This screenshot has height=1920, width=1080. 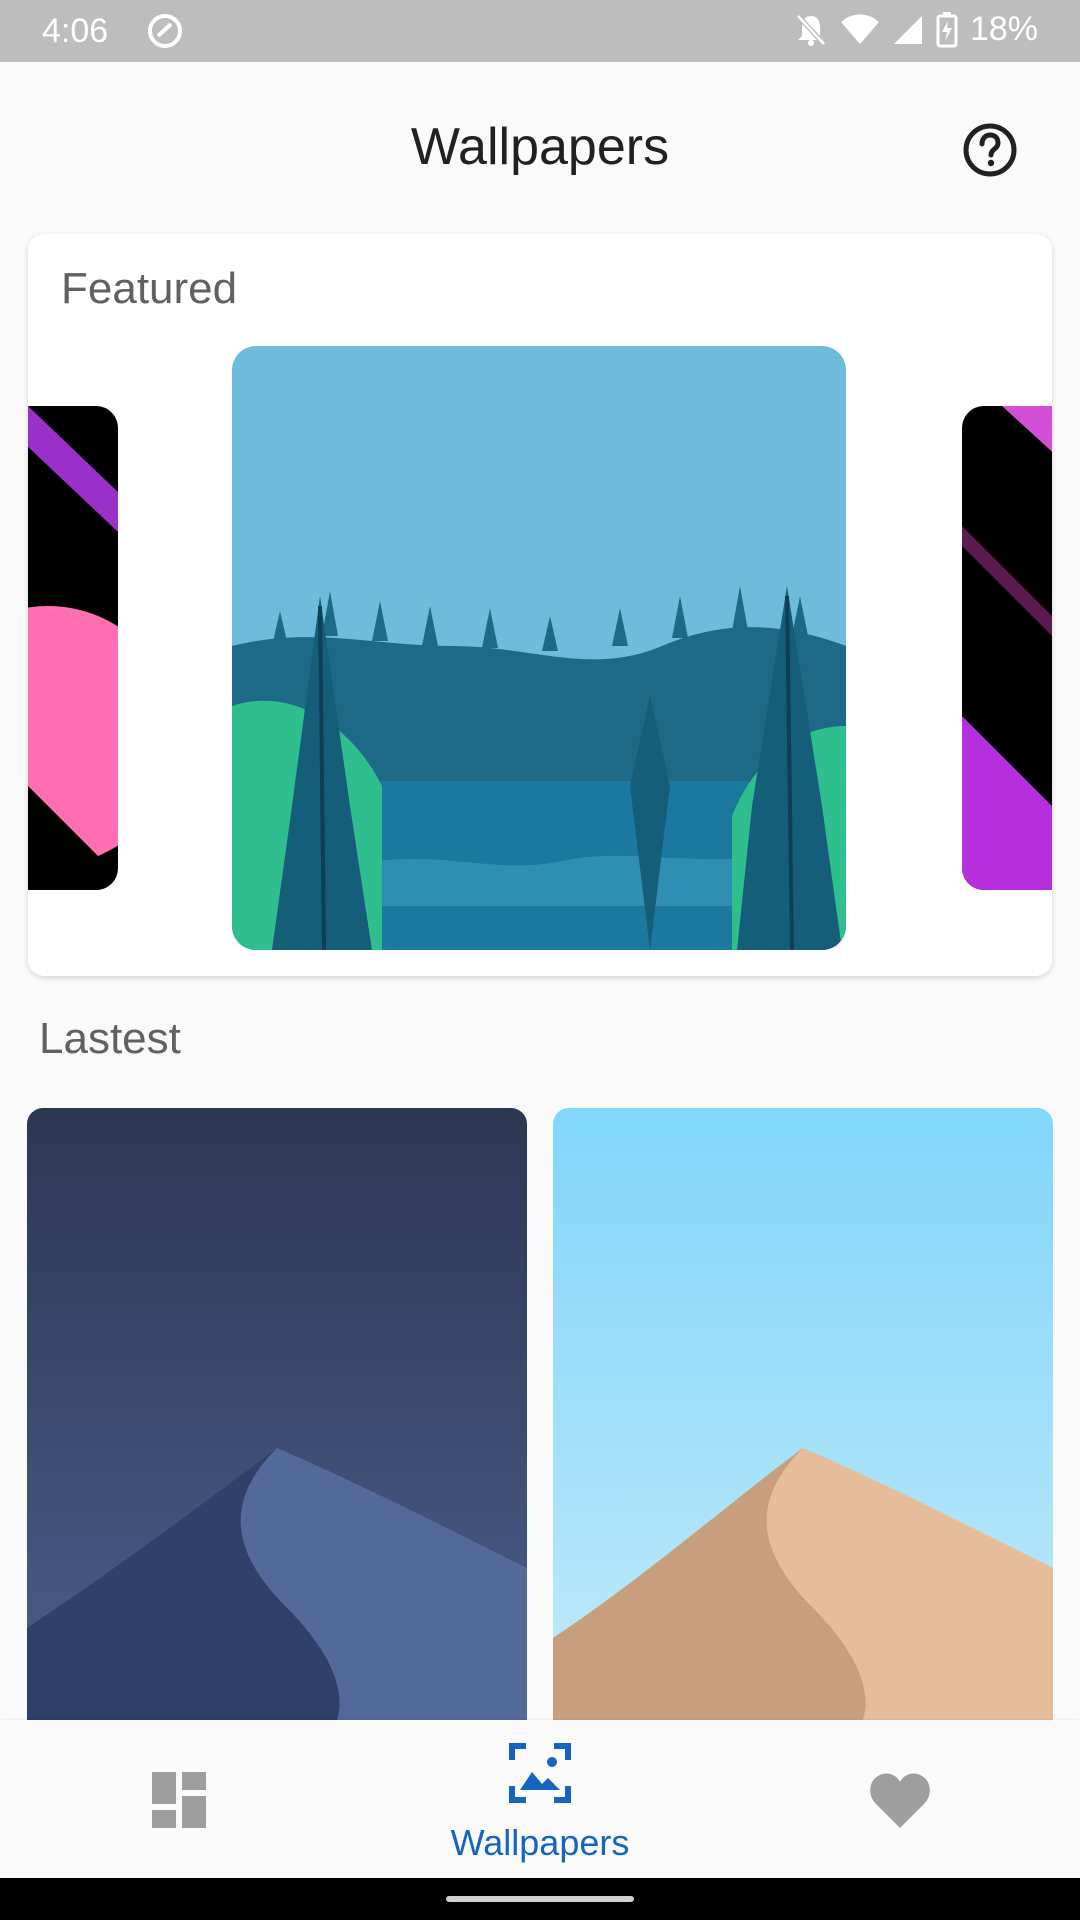 I want to click on help-circle-icon, so click(x=990, y=150).